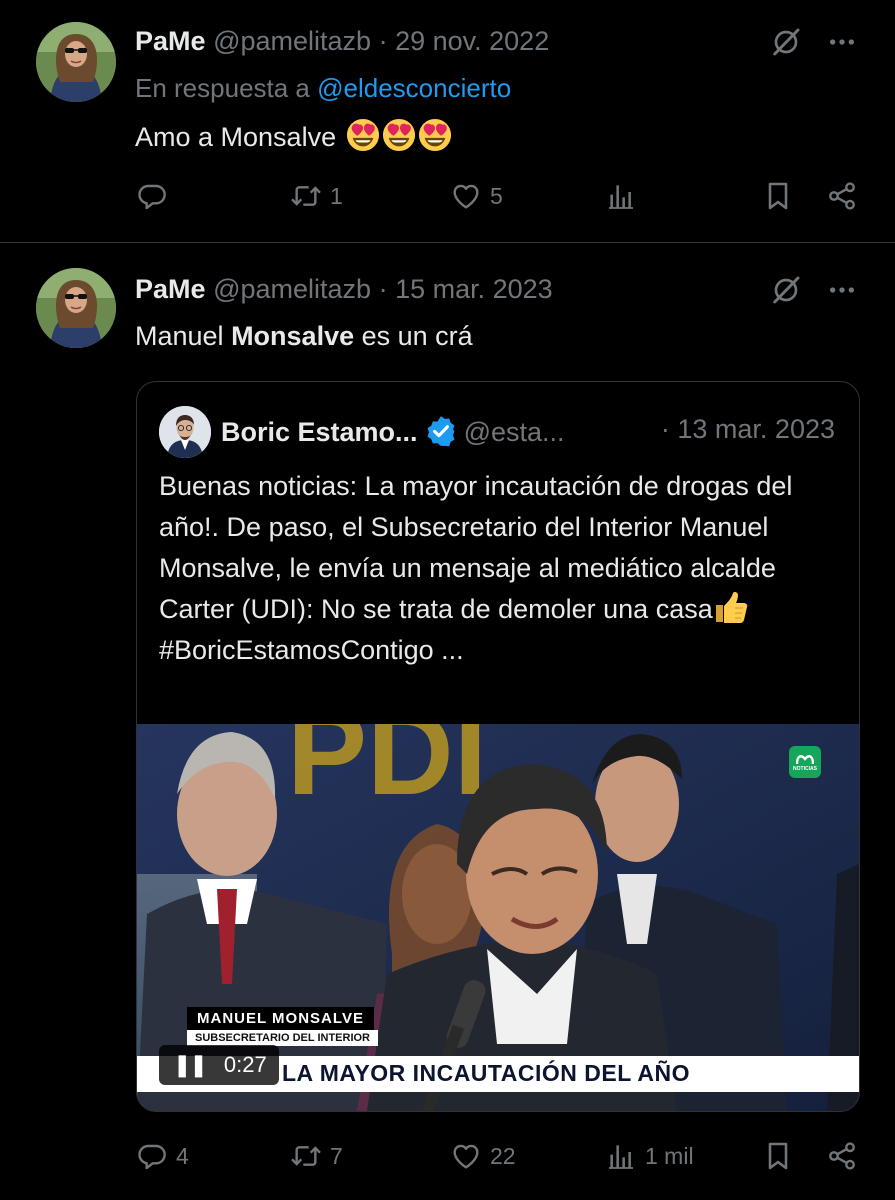 This screenshot has height=1200, width=895. Describe the element at coordinates (503, 1155) in the screenshot. I see `like-count: 22` at that location.